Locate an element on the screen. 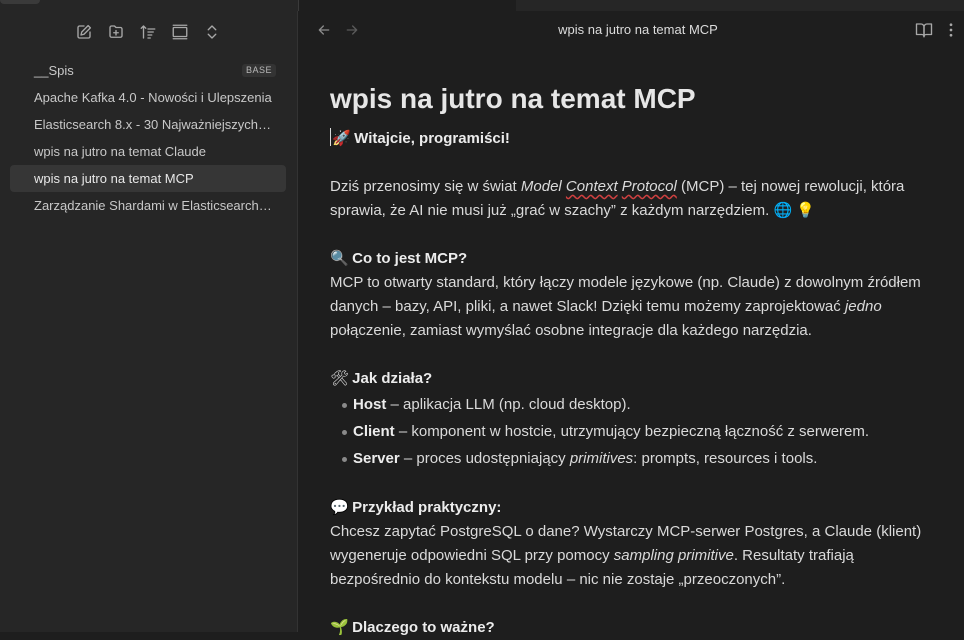  intro-emphasis: Model is located at coordinates (541, 186).